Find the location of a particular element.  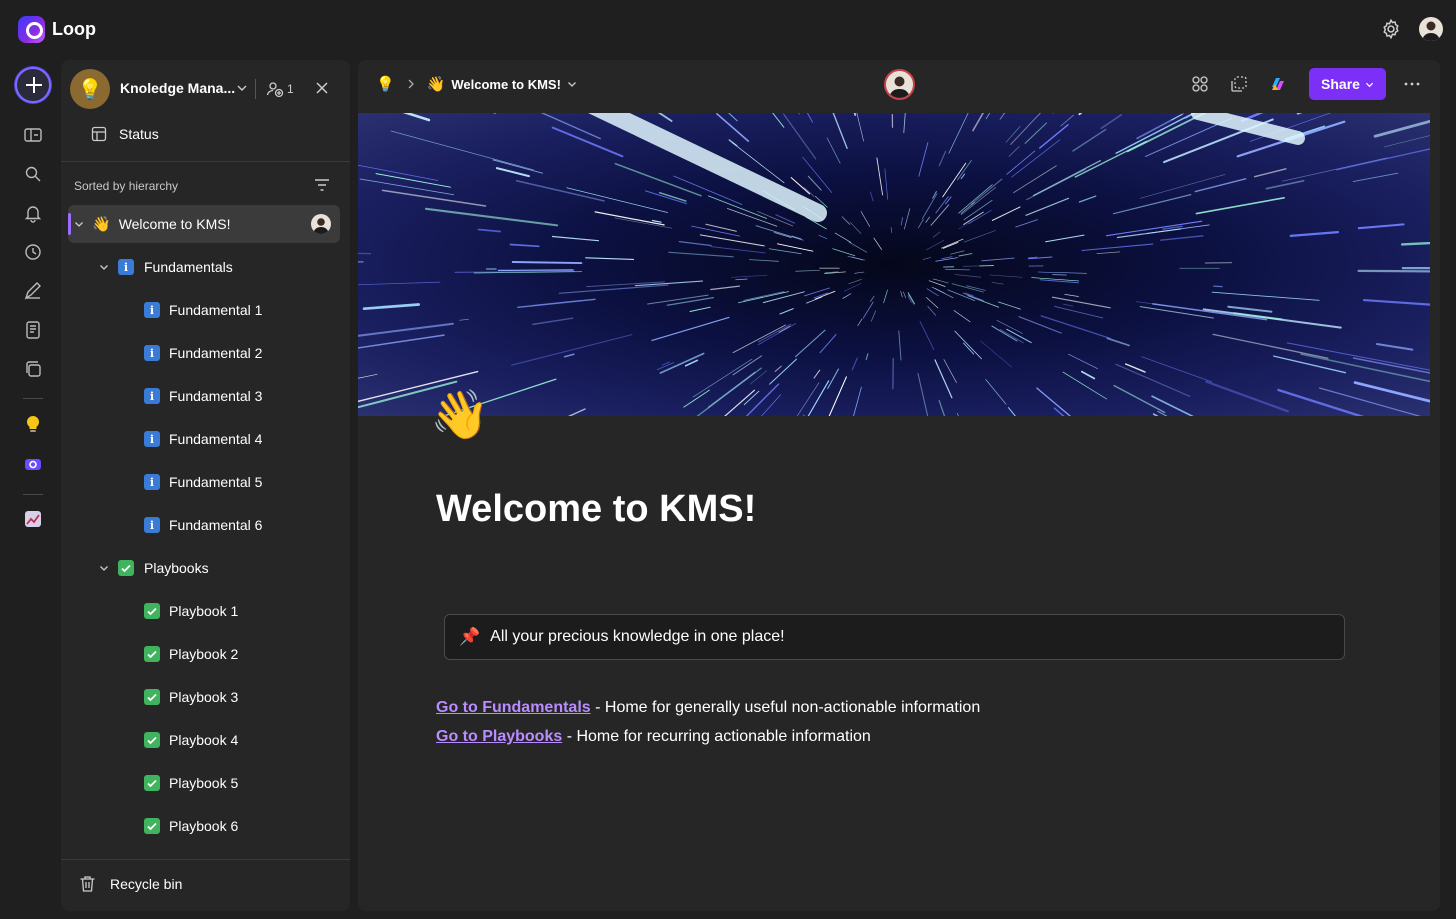

tree-item-fundamental: i Fundamental 3 is located at coordinates (203, 396).